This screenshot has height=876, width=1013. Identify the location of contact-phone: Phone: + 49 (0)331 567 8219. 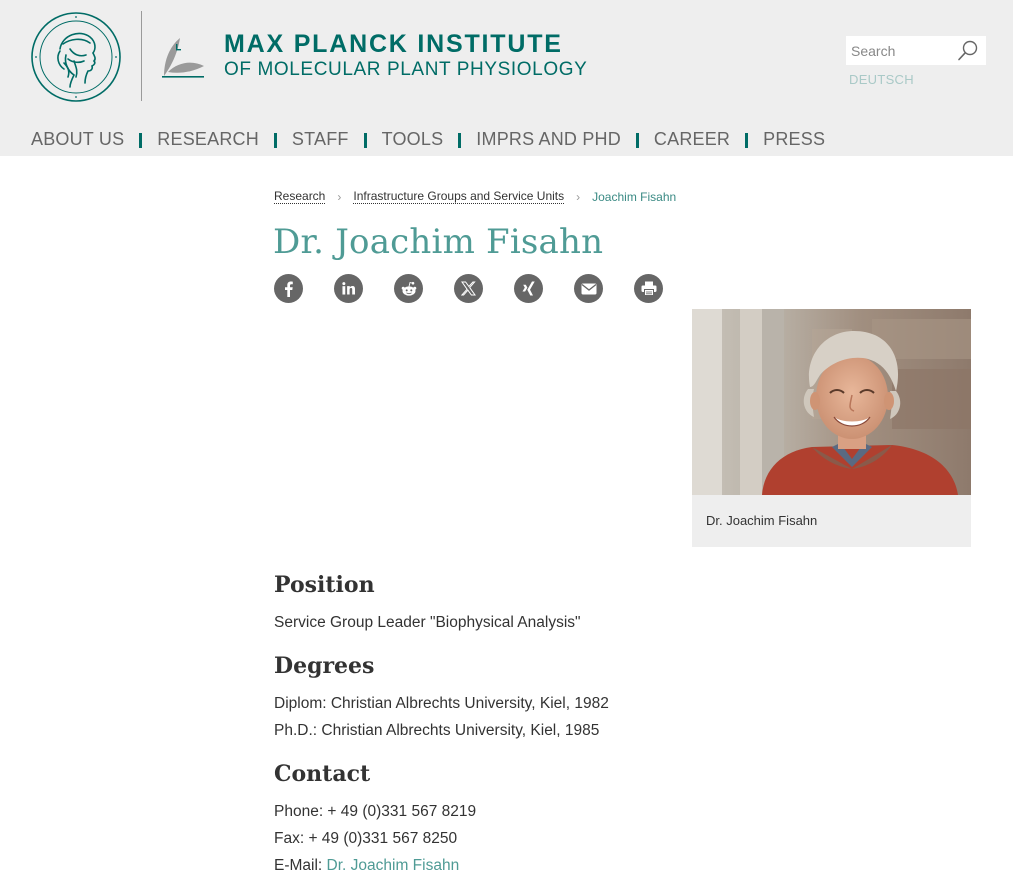
(375, 811).